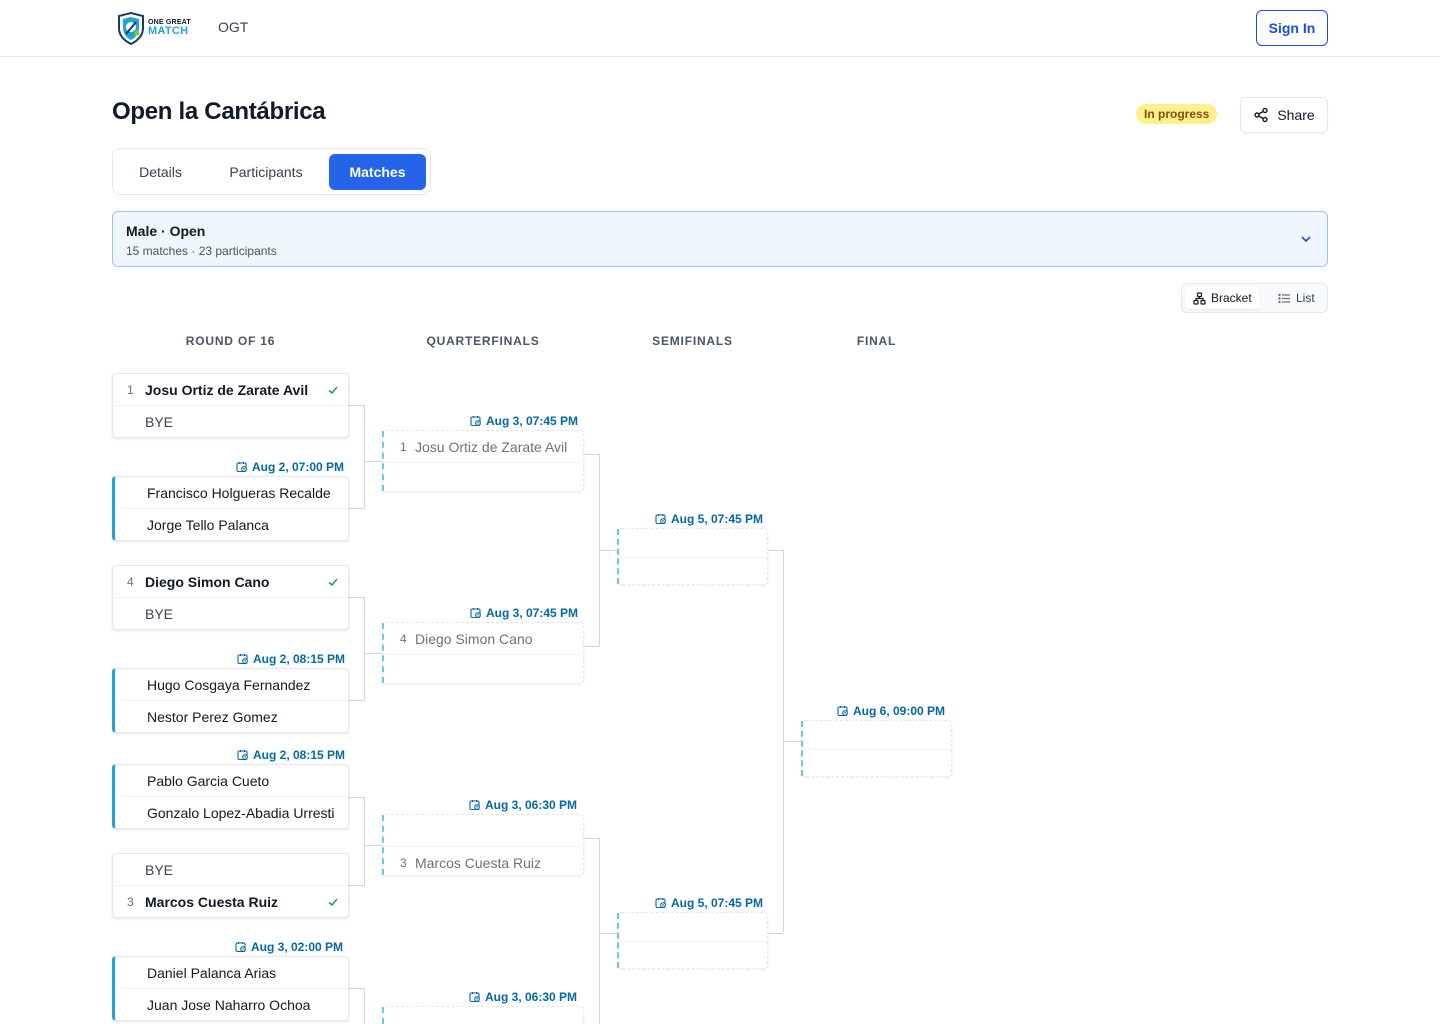  I want to click on nav-link-ogt: OGT, so click(233, 27).